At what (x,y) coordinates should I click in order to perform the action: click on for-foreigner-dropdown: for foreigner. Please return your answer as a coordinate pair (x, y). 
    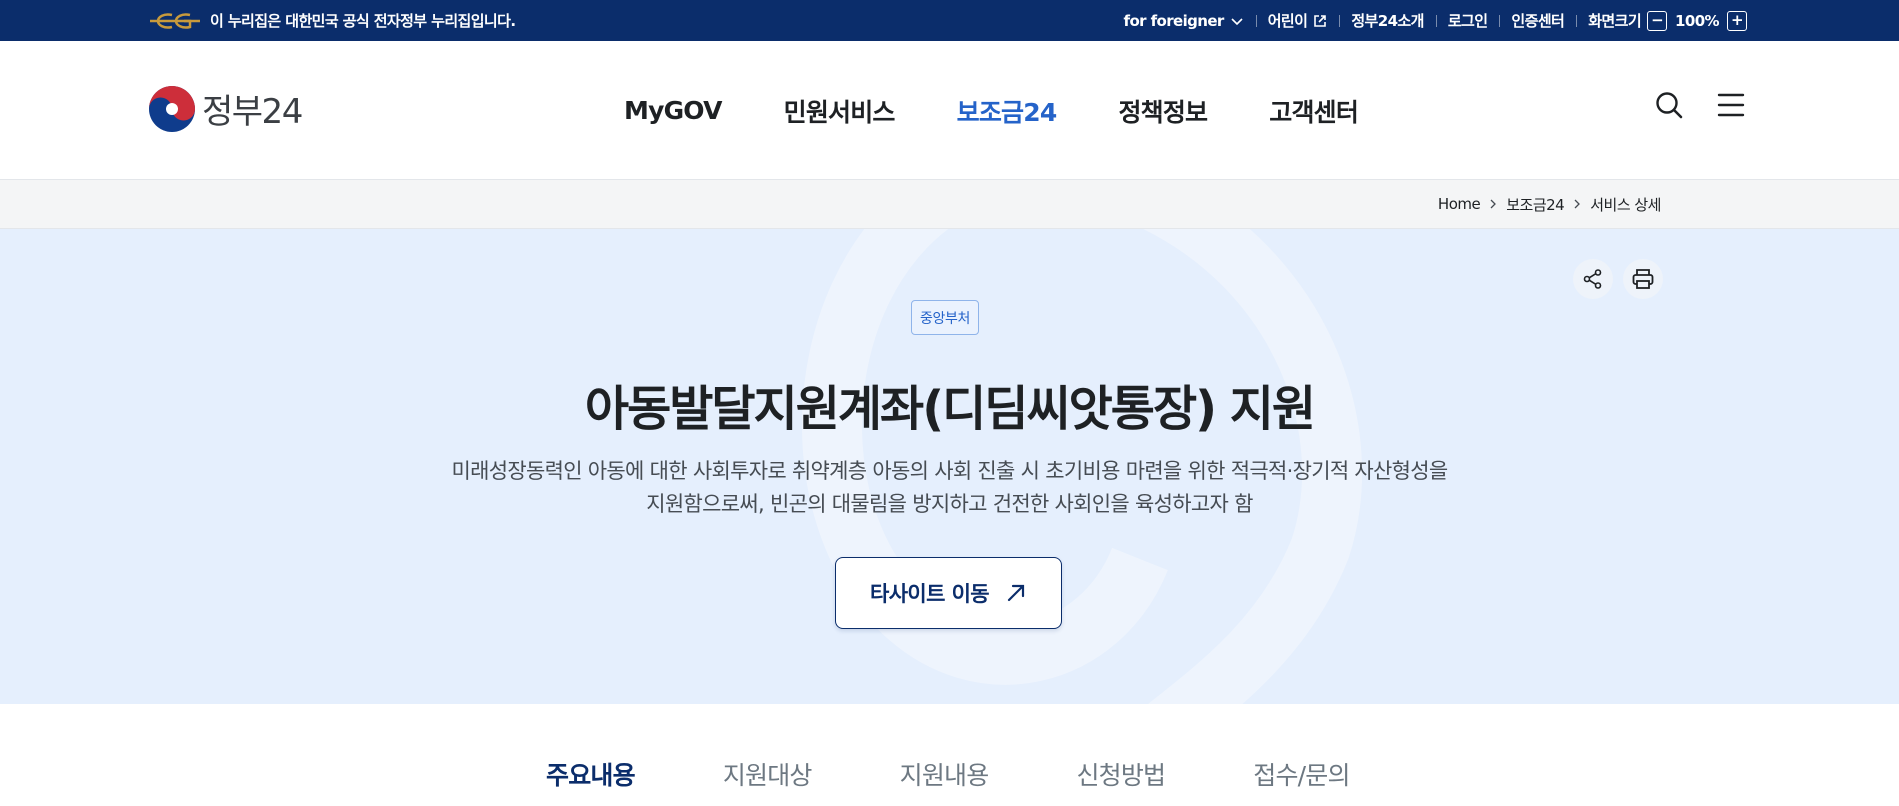
    Looking at the image, I should click on (1184, 21).